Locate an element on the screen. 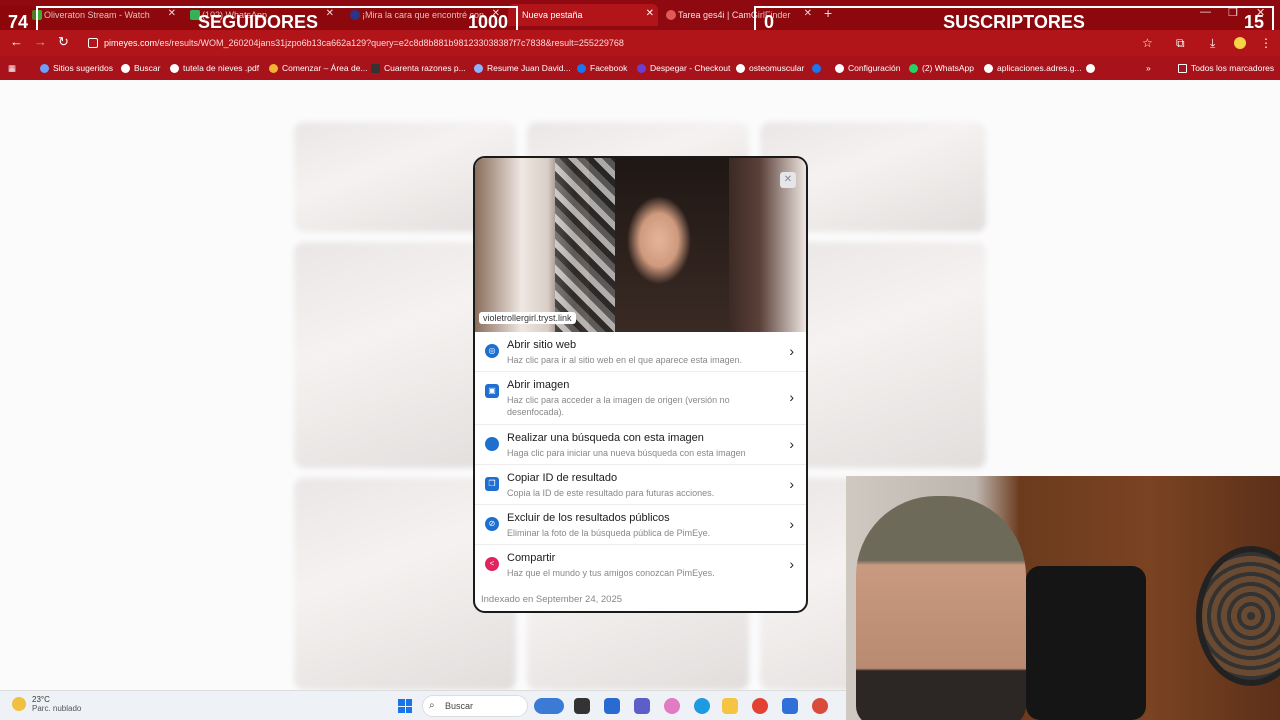 The image size is (1280, 720). back-arrow-icon: ← is located at coordinates (16, 41).